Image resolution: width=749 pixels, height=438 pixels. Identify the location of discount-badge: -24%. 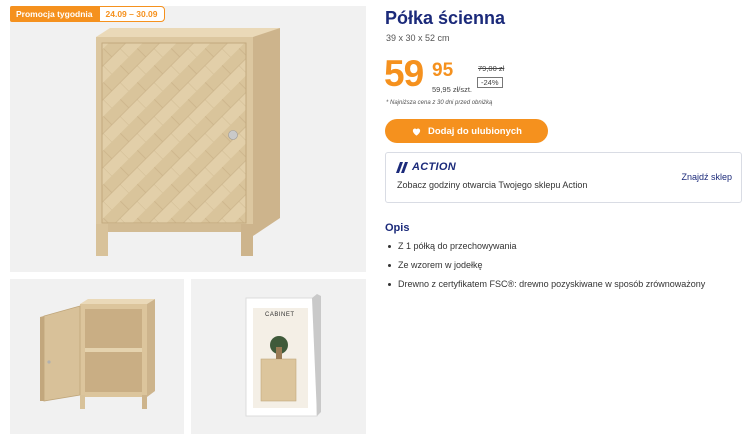
(490, 82).